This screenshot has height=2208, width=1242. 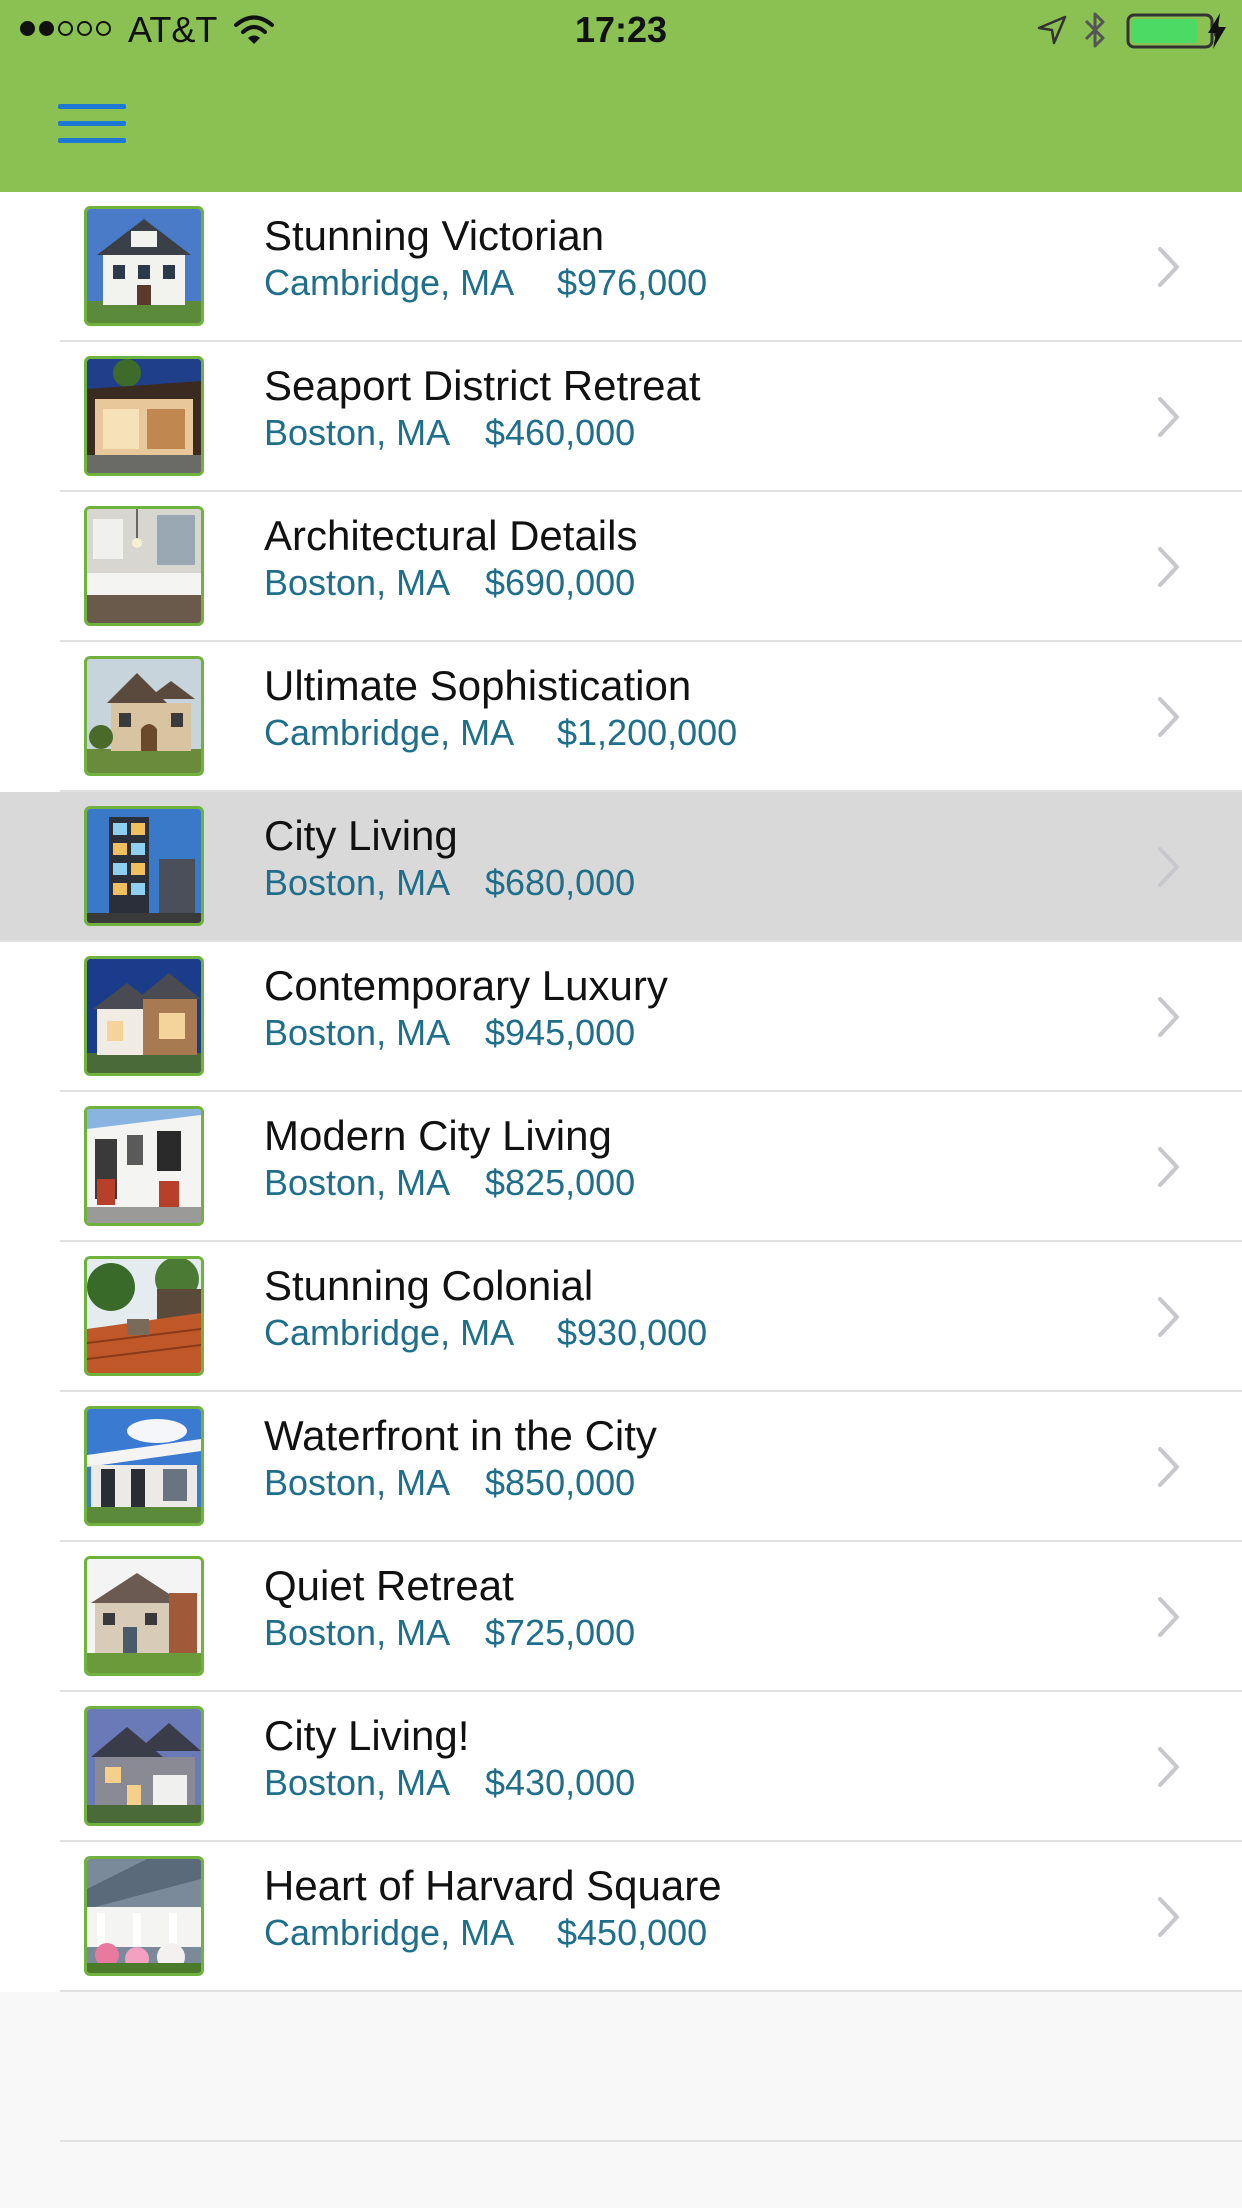 I want to click on listing-title: Waterfront in the City, so click(x=460, y=1435).